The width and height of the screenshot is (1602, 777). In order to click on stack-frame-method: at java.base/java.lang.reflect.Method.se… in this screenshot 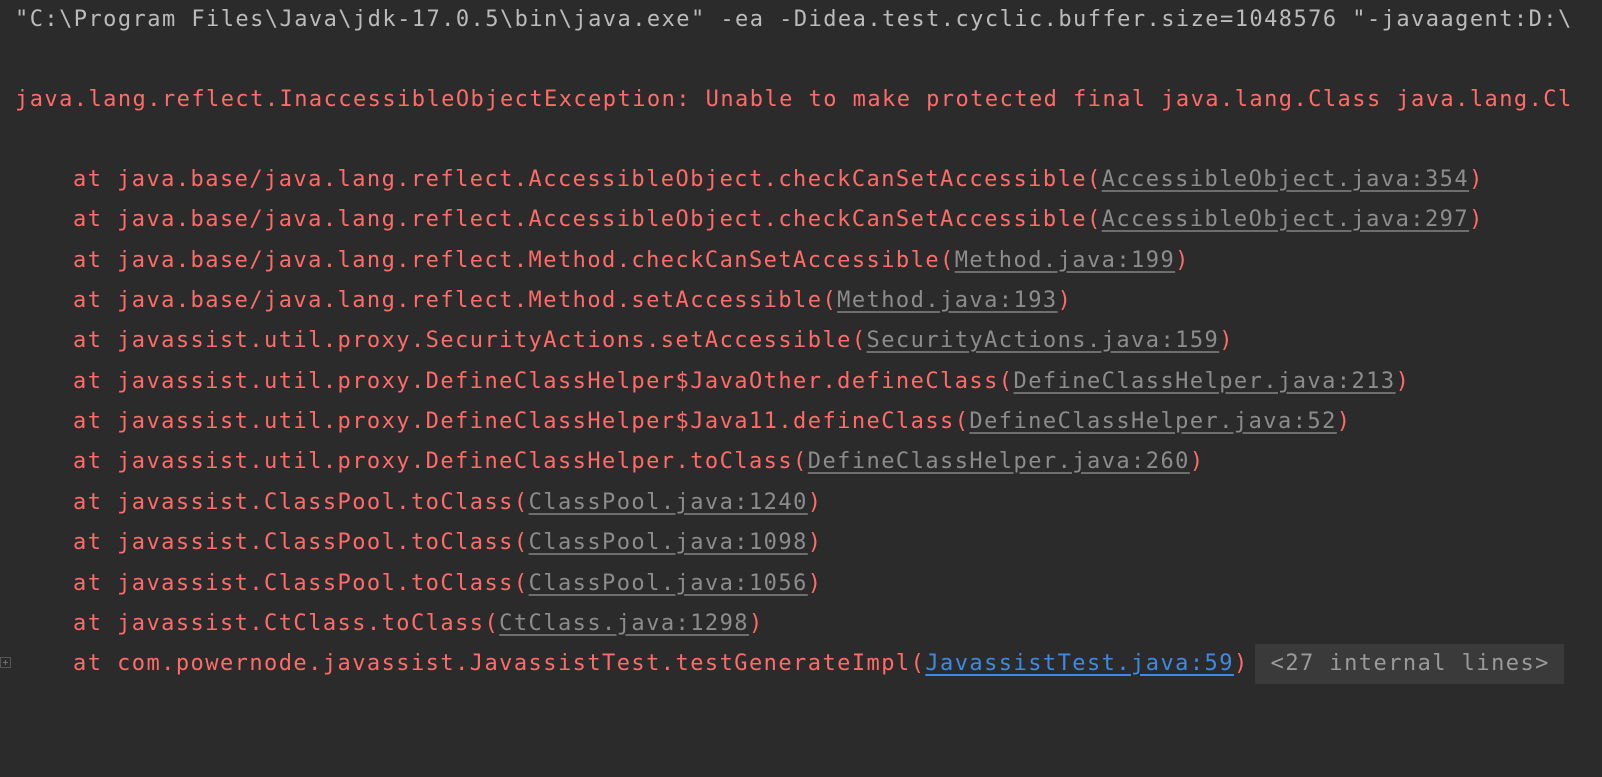, I will do `click(455, 300)`.